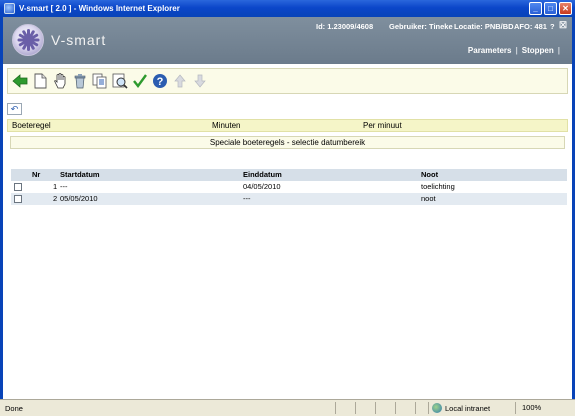 Image resolution: width=575 pixels, height=416 pixels. I want to click on vsmart-logo-icon, so click(28, 40).